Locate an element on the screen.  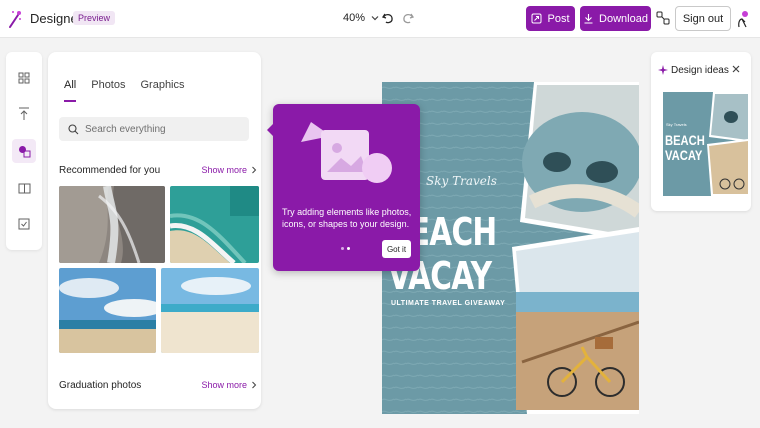
download-icon is located at coordinates (588, 19).